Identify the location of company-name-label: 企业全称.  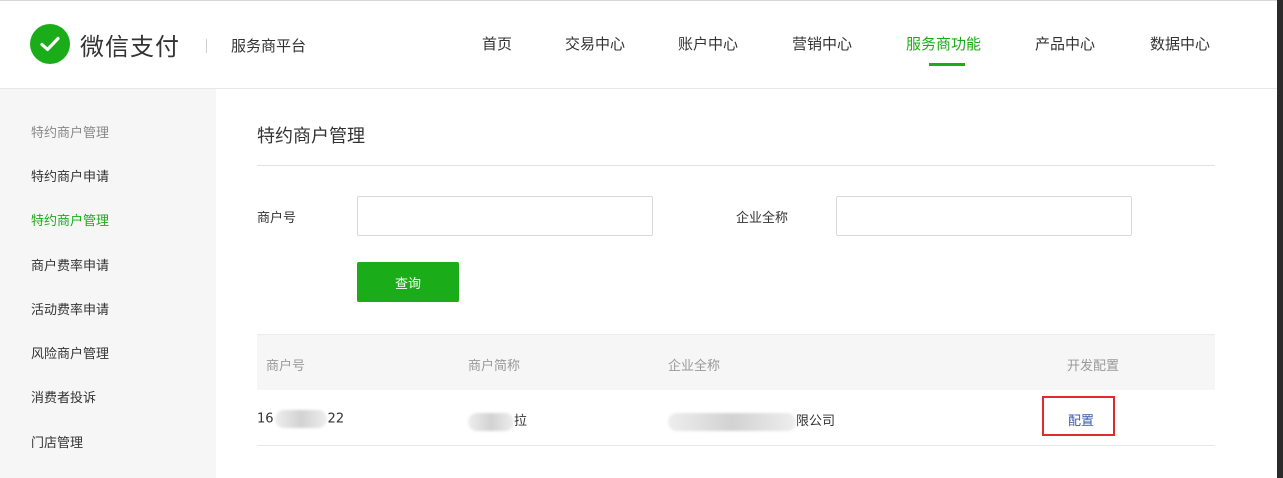
(762, 218).